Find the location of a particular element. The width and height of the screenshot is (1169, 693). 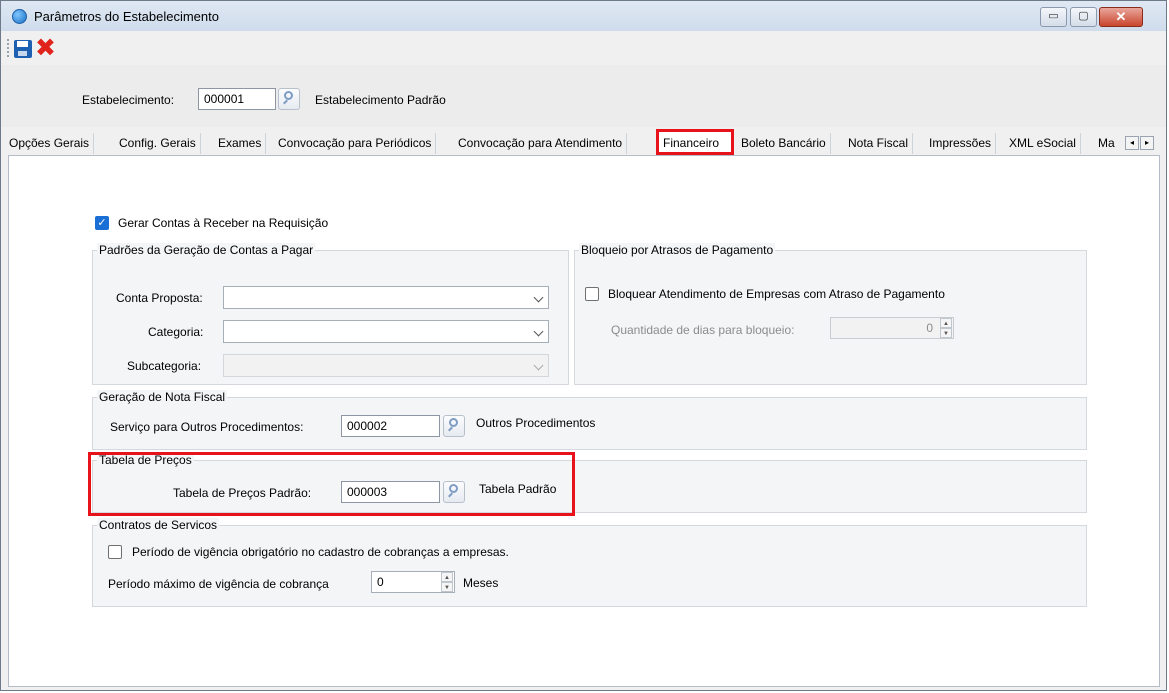

tab-convocacao-atendimento: Convocação para Atendimento is located at coordinates (541, 143).